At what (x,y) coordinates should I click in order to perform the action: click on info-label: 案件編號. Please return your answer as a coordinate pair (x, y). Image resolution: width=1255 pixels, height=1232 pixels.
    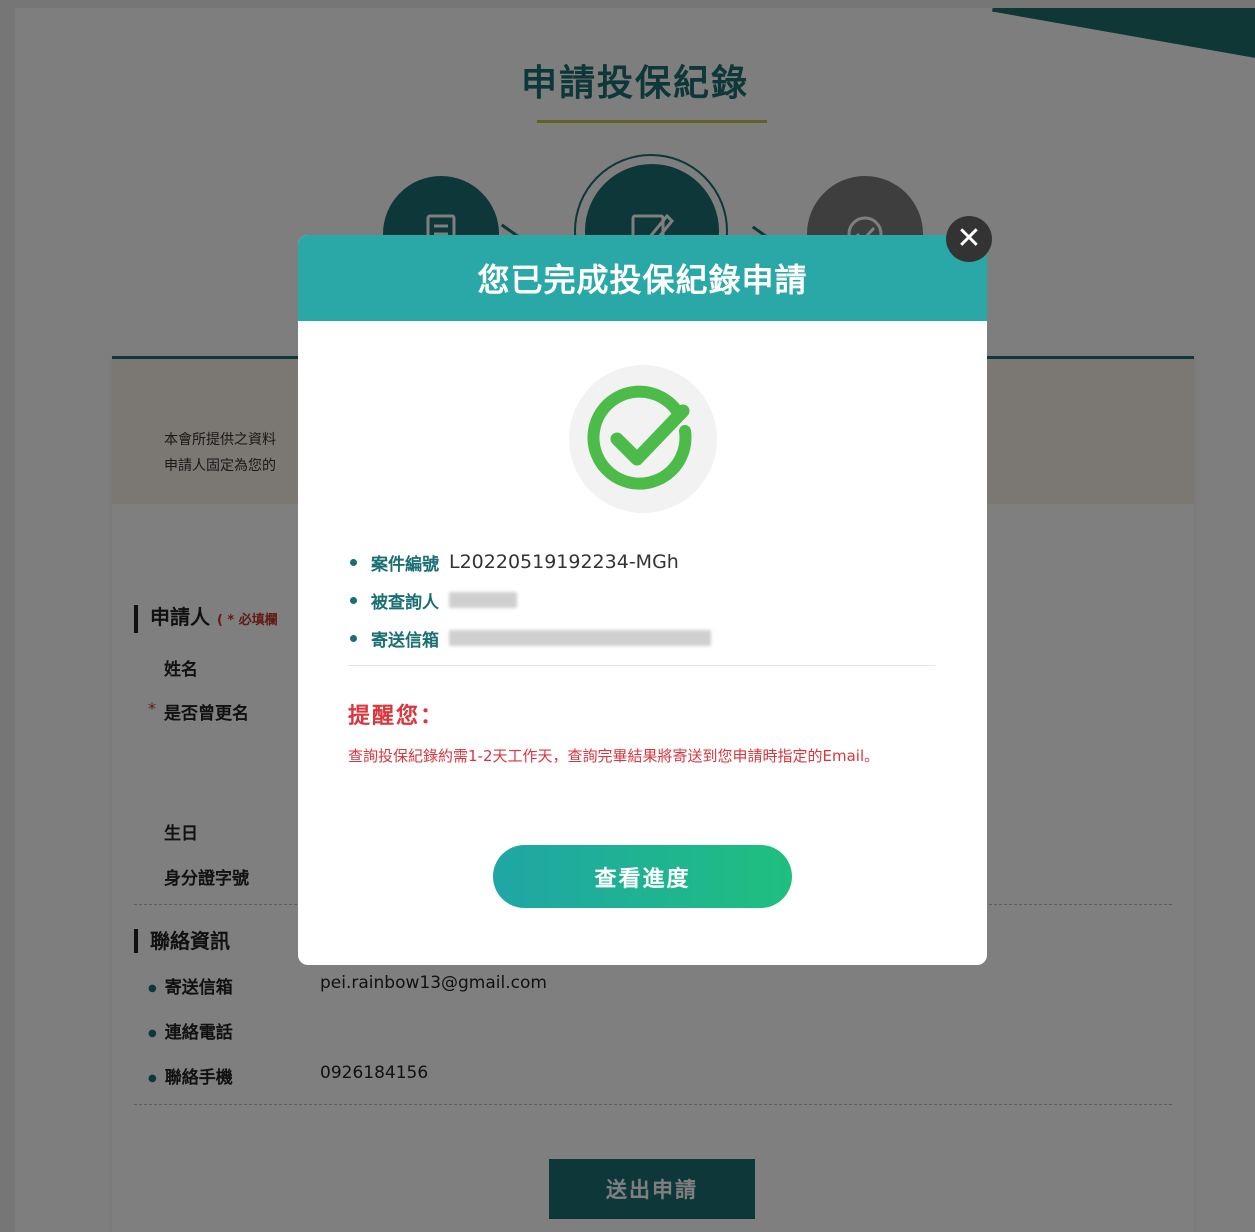
    Looking at the image, I should click on (405, 564).